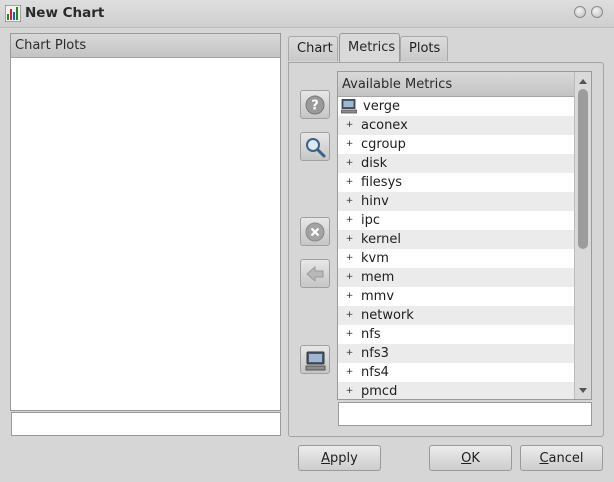  I want to click on cancel-mnemonic: C, so click(544, 458).